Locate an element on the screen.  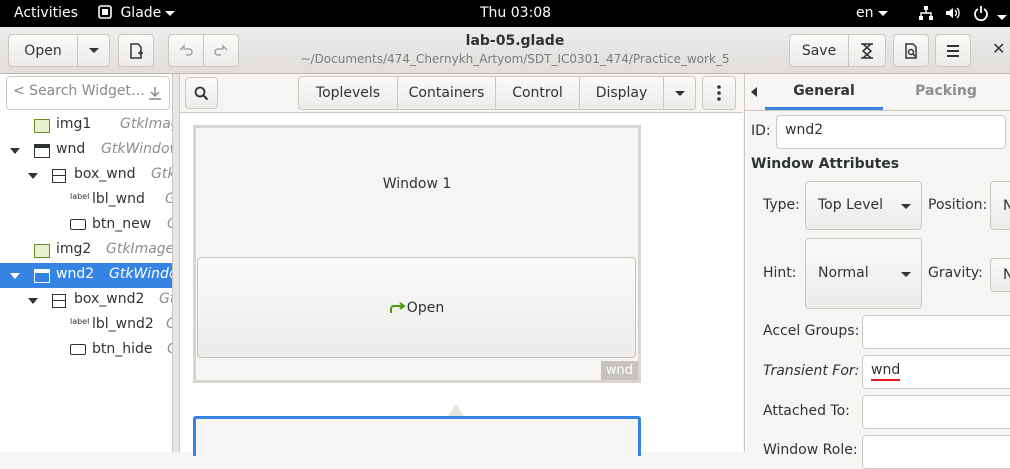
transient-for-label: Transient For: is located at coordinates (811, 371).